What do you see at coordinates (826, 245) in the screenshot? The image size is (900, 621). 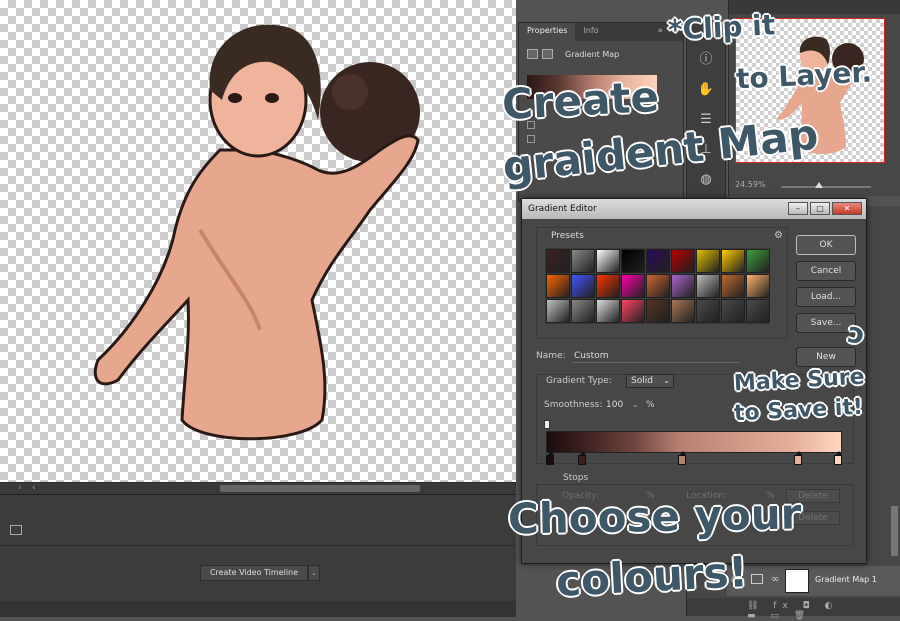 I see `ok-button: OK` at bounding box center [826, 245].